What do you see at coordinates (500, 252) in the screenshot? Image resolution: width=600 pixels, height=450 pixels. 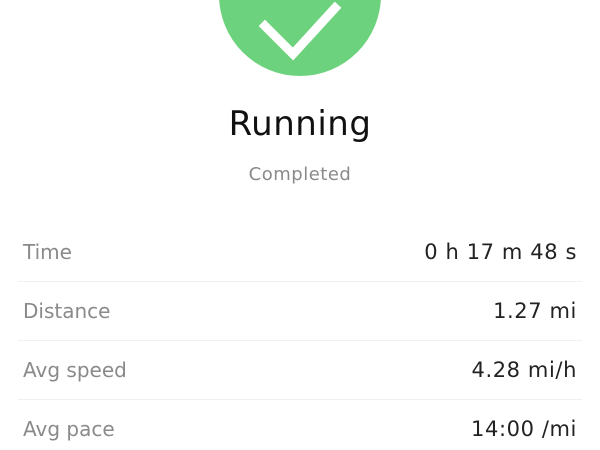 I see `stat-value: 0 h 17 m 48 s` at bounding box center [500, 252].